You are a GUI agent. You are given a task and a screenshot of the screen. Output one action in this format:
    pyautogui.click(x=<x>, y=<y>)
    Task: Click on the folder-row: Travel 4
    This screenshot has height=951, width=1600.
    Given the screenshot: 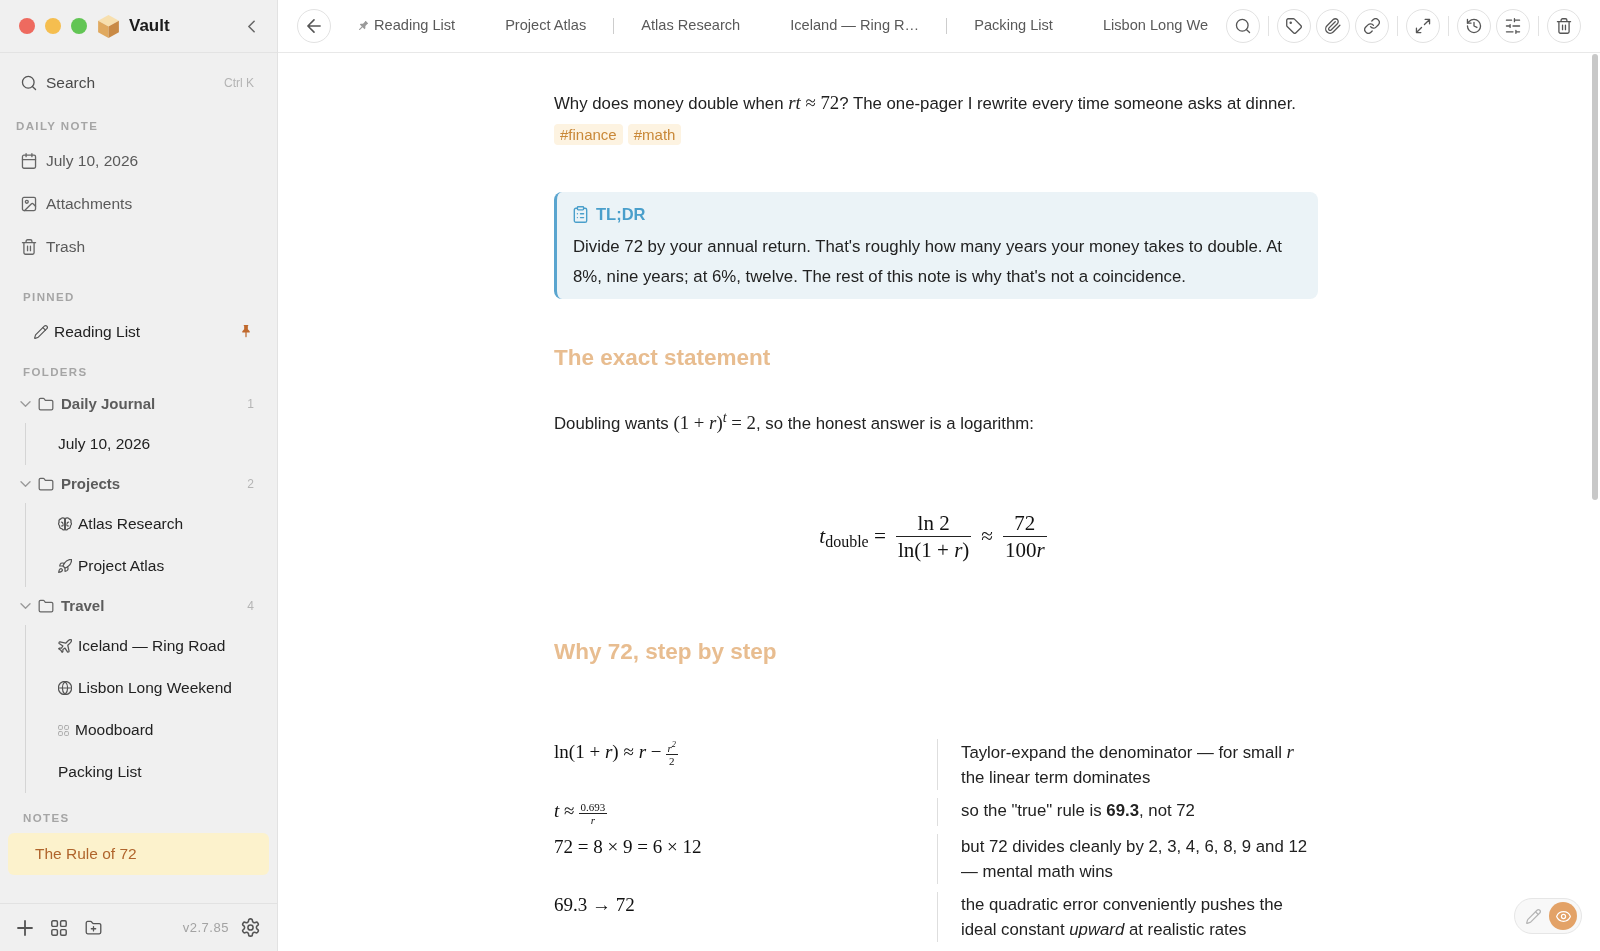 What is the action you would take?
    pyautogui.click(x=138, y=606)
    